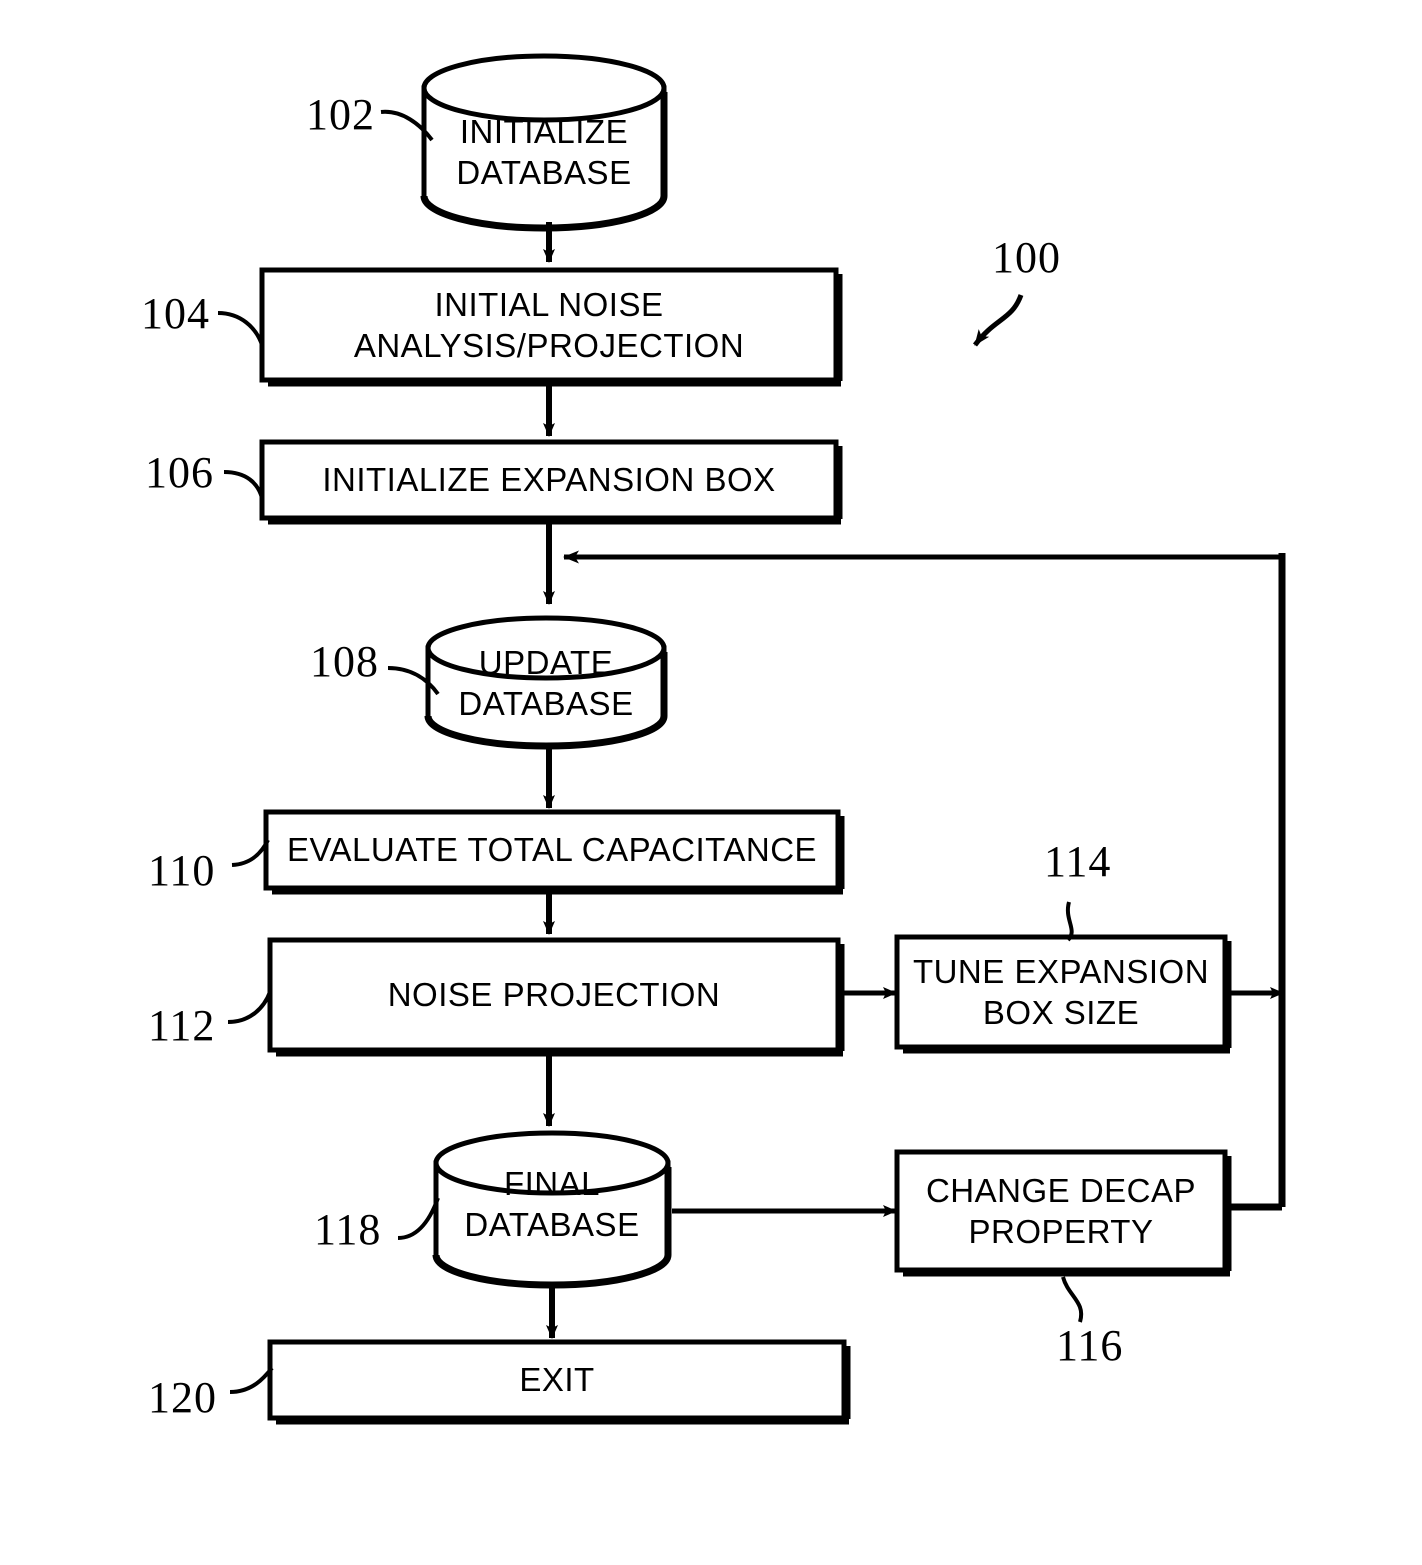 This screenshot has height=1565, width=1422. What do you see at coordinates (544, 142) in the screenshot?
I see `node-102-shape` at bounding box center [544, 142].